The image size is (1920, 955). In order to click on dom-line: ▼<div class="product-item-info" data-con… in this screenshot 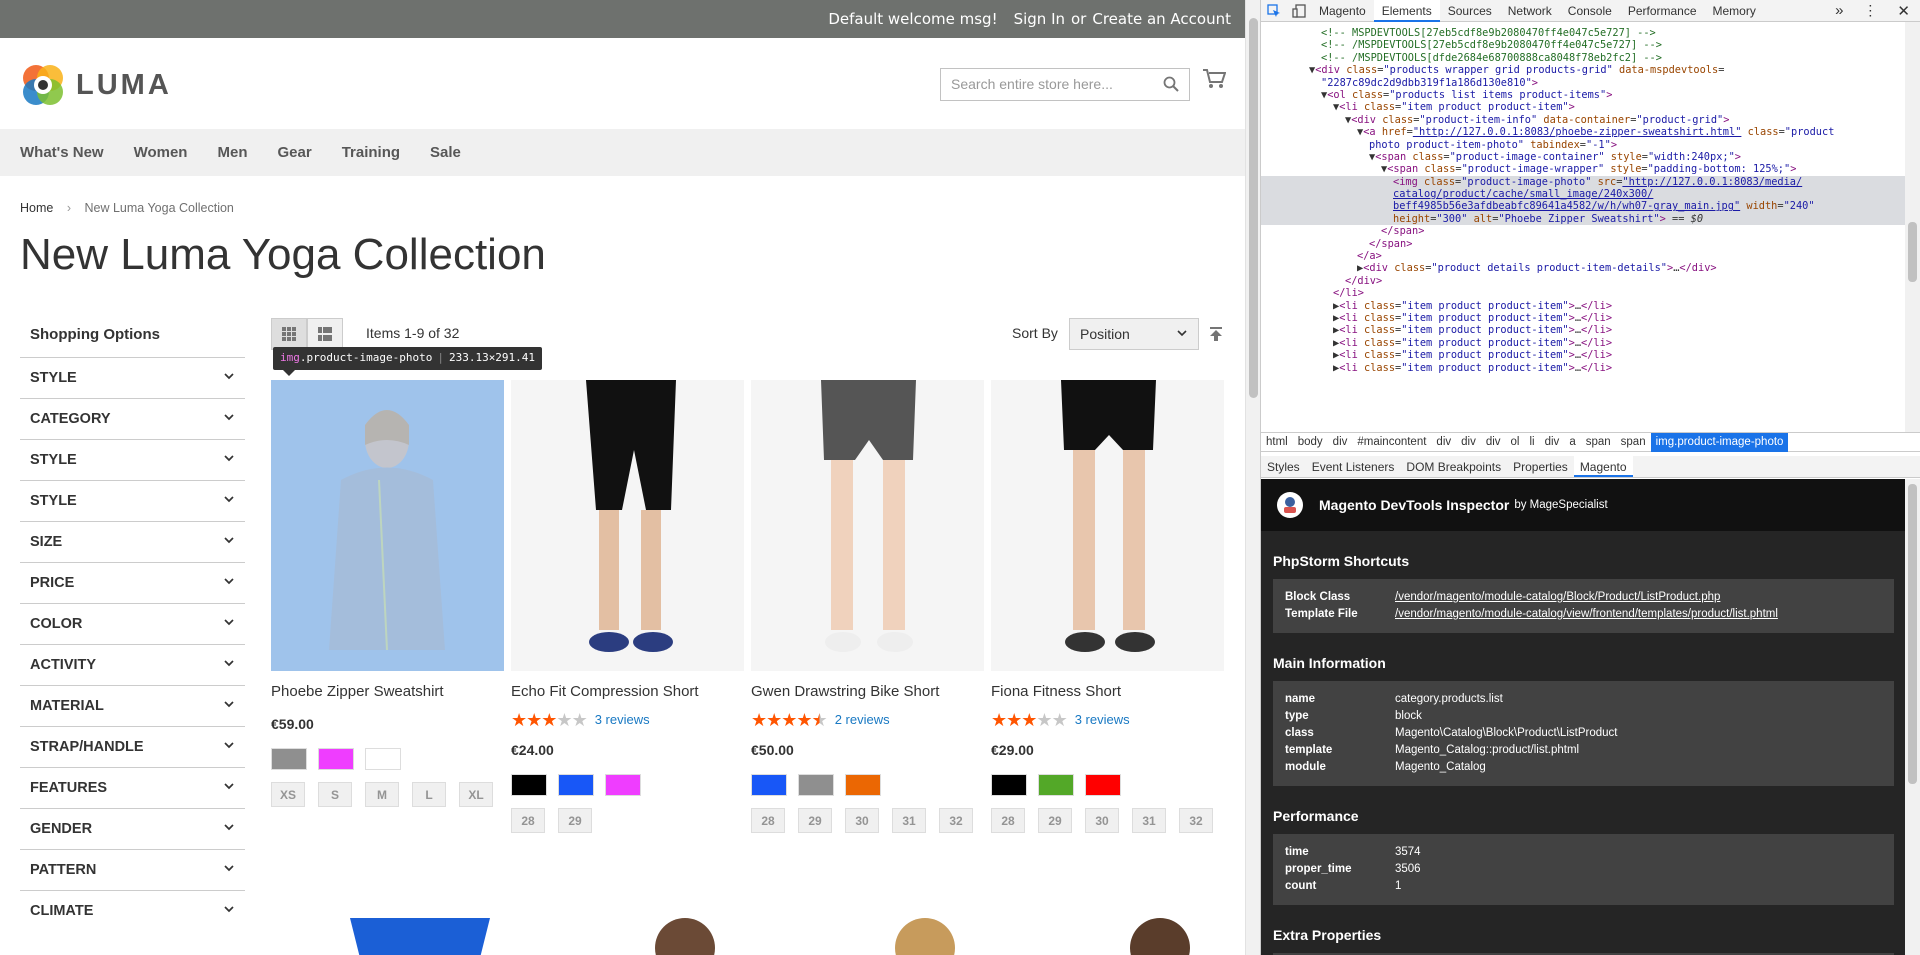, I will do `click(1590, 120)`.